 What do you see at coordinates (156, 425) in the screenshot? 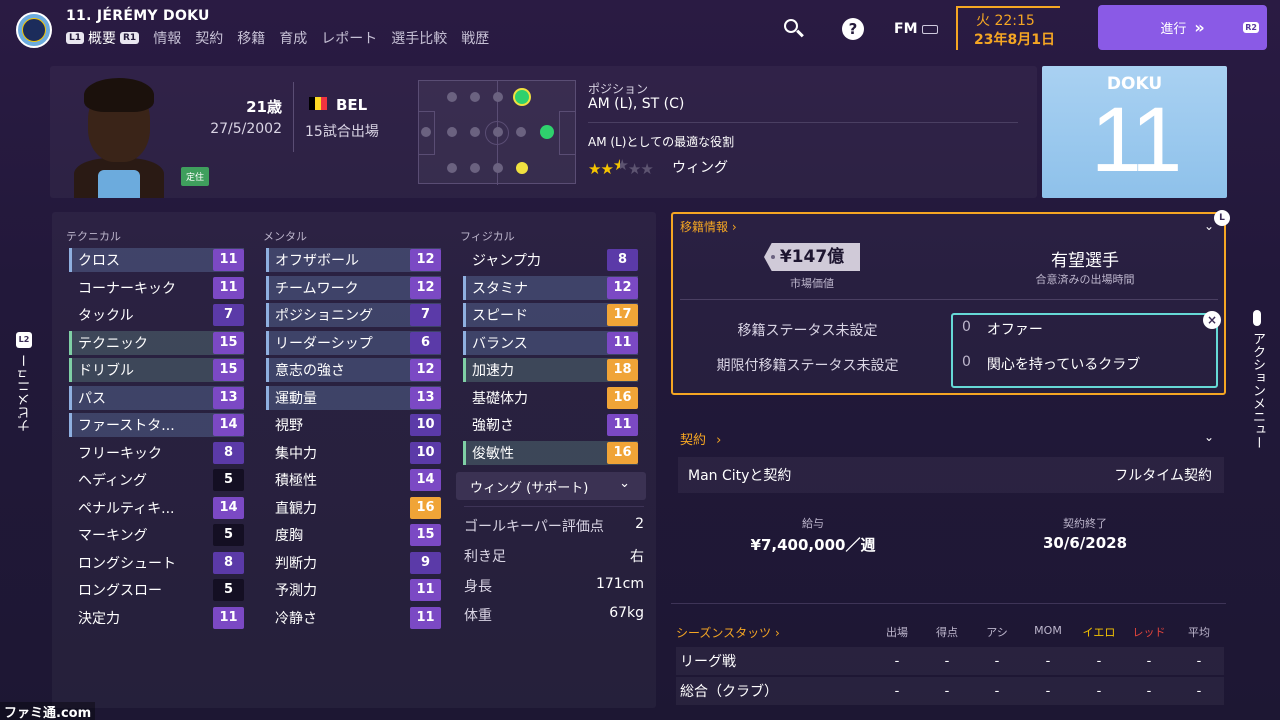
I see `attribute-row-technical: ファーストタ... 14` at bounding box center [156, 425].